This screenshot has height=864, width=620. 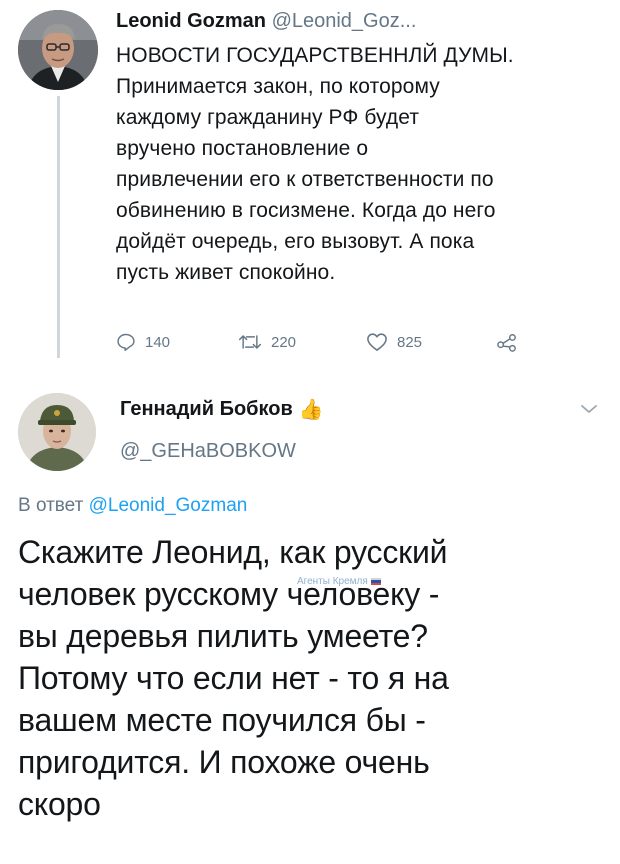 What do you see at coordinates (224, 762) in the screenshot?
I see `tweet-2-line: пригодится. И похоже очень` at bounding box center [224, 762].